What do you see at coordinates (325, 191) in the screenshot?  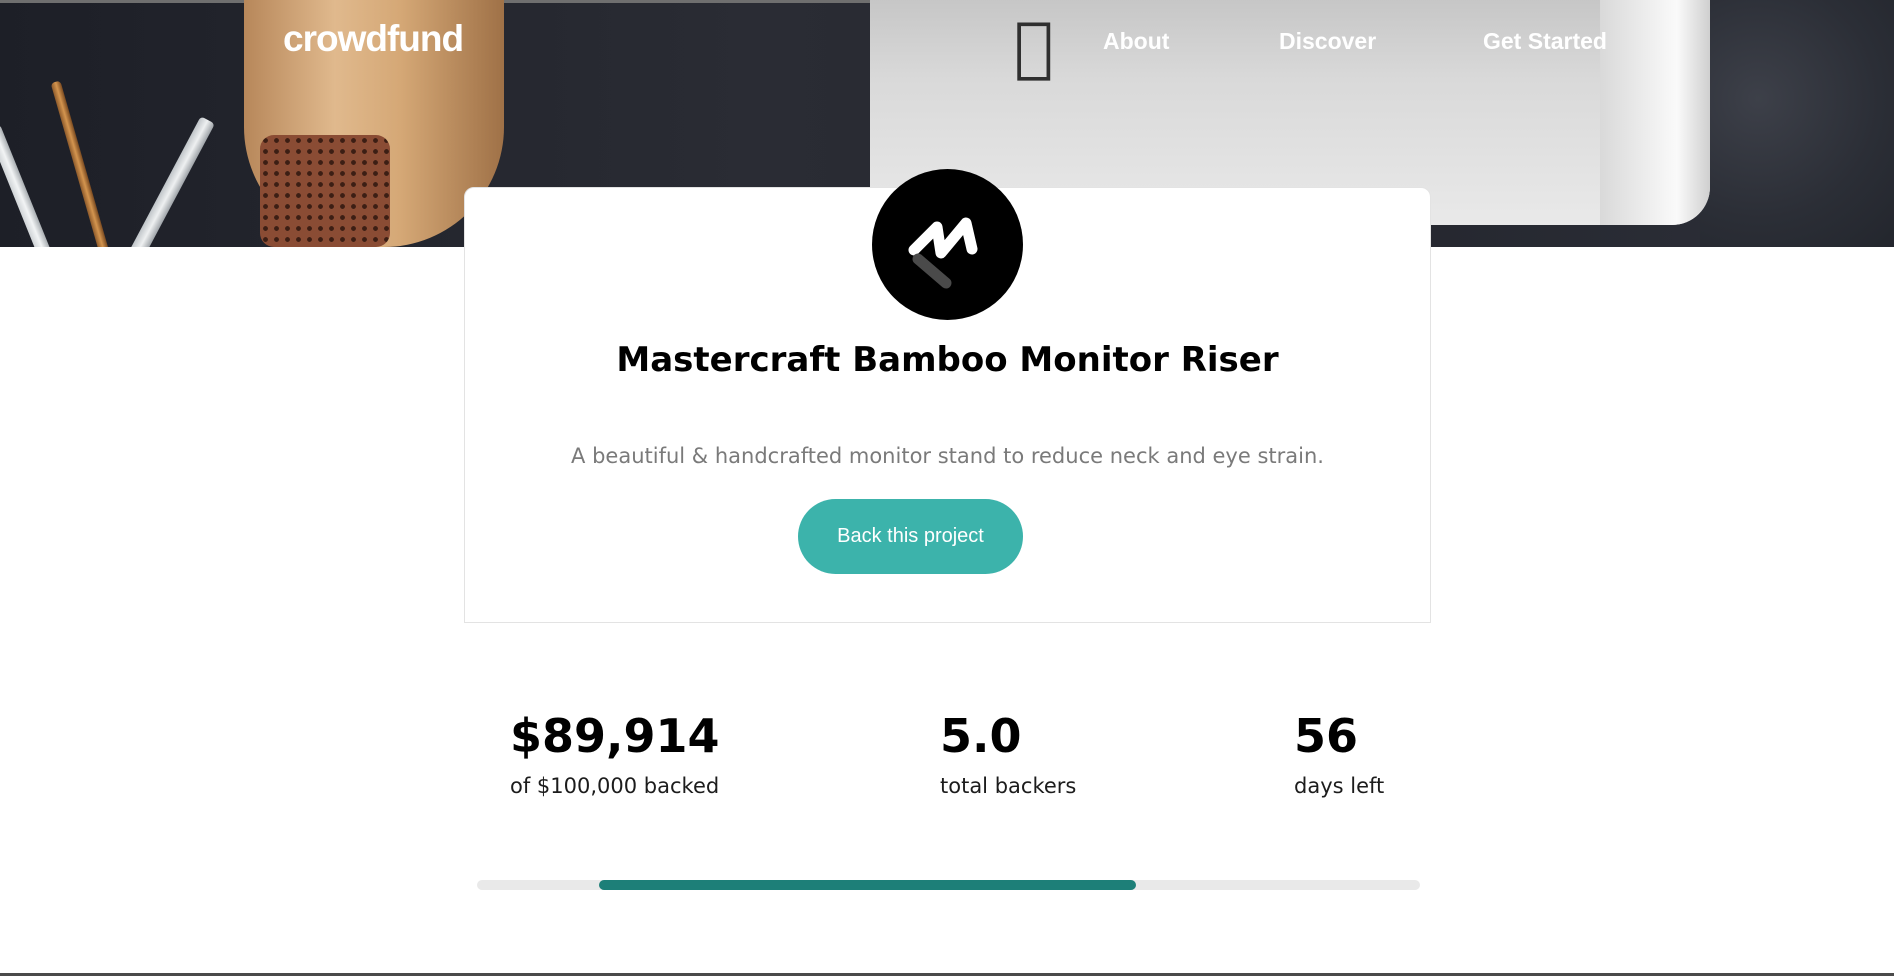 I see `speaker-grille` at bounding box center [325, 191].